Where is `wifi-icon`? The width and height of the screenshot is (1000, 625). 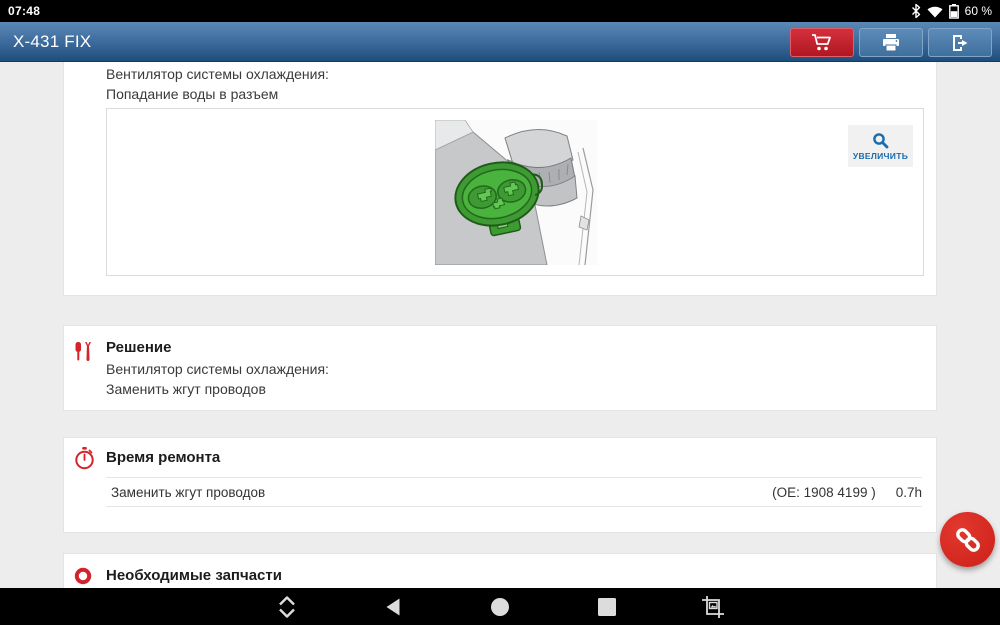
wifi-icon is located at coordinates (935, 11).